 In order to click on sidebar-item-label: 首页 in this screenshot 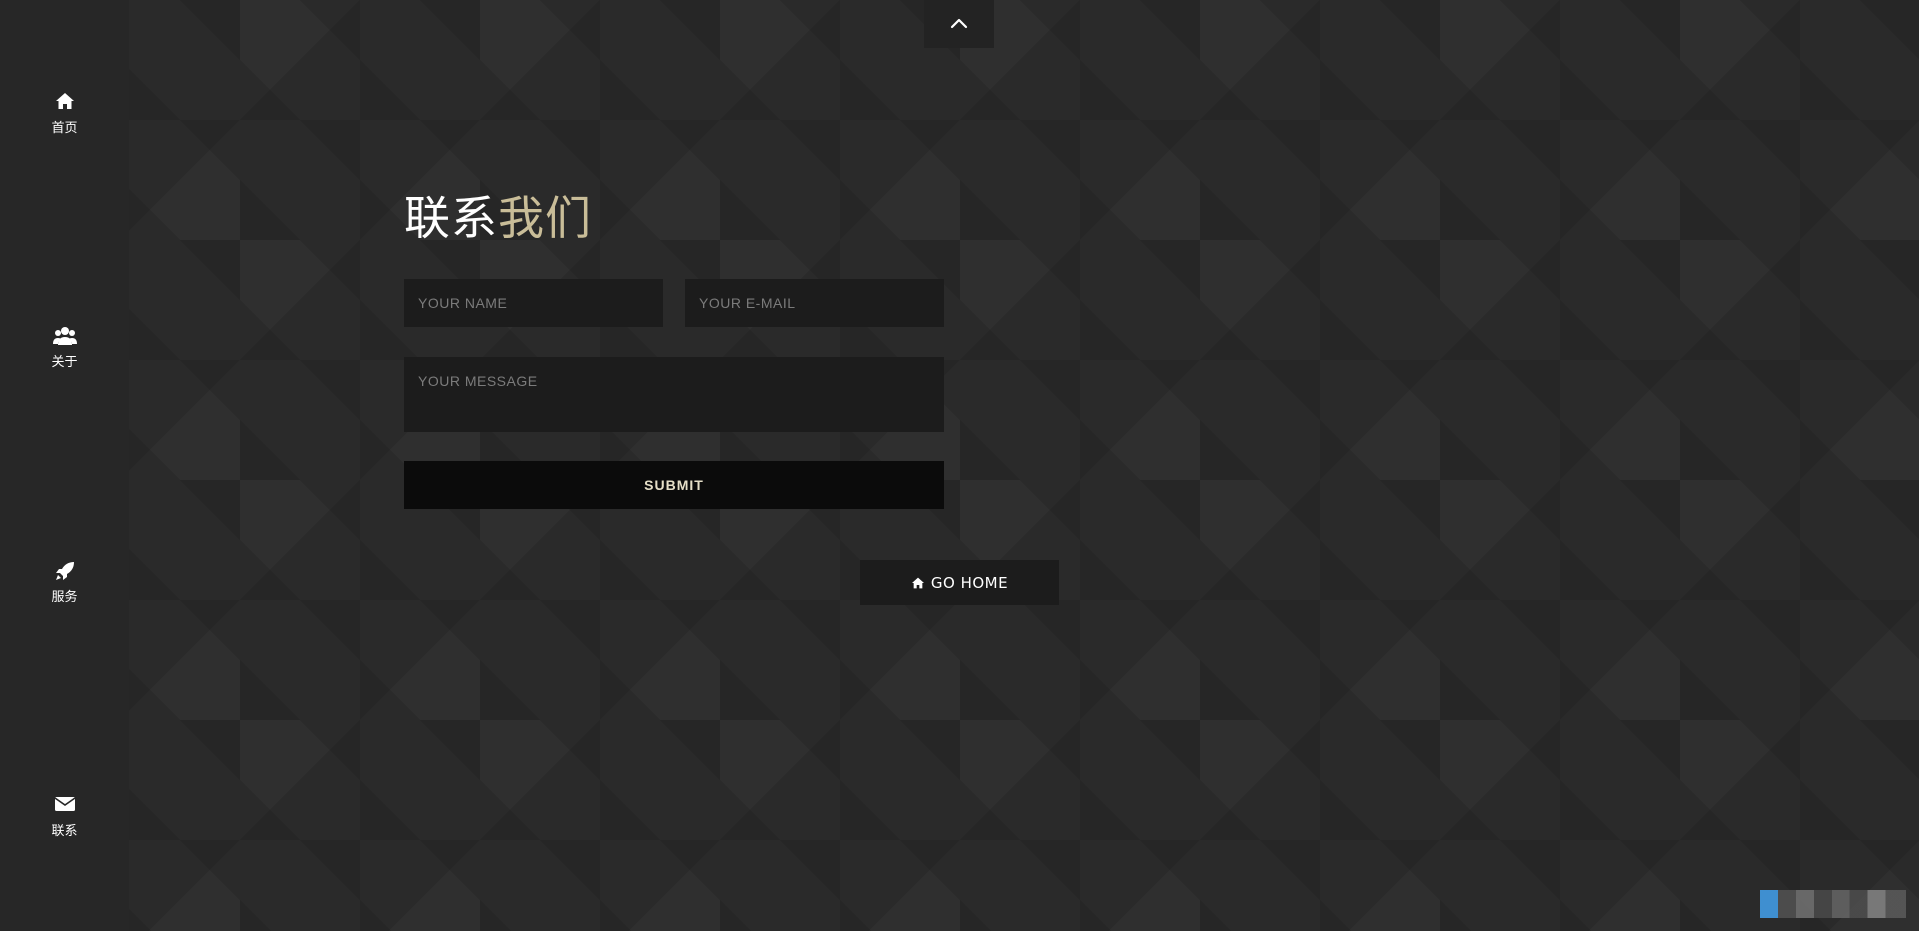, I will do `click(64, 128)`.